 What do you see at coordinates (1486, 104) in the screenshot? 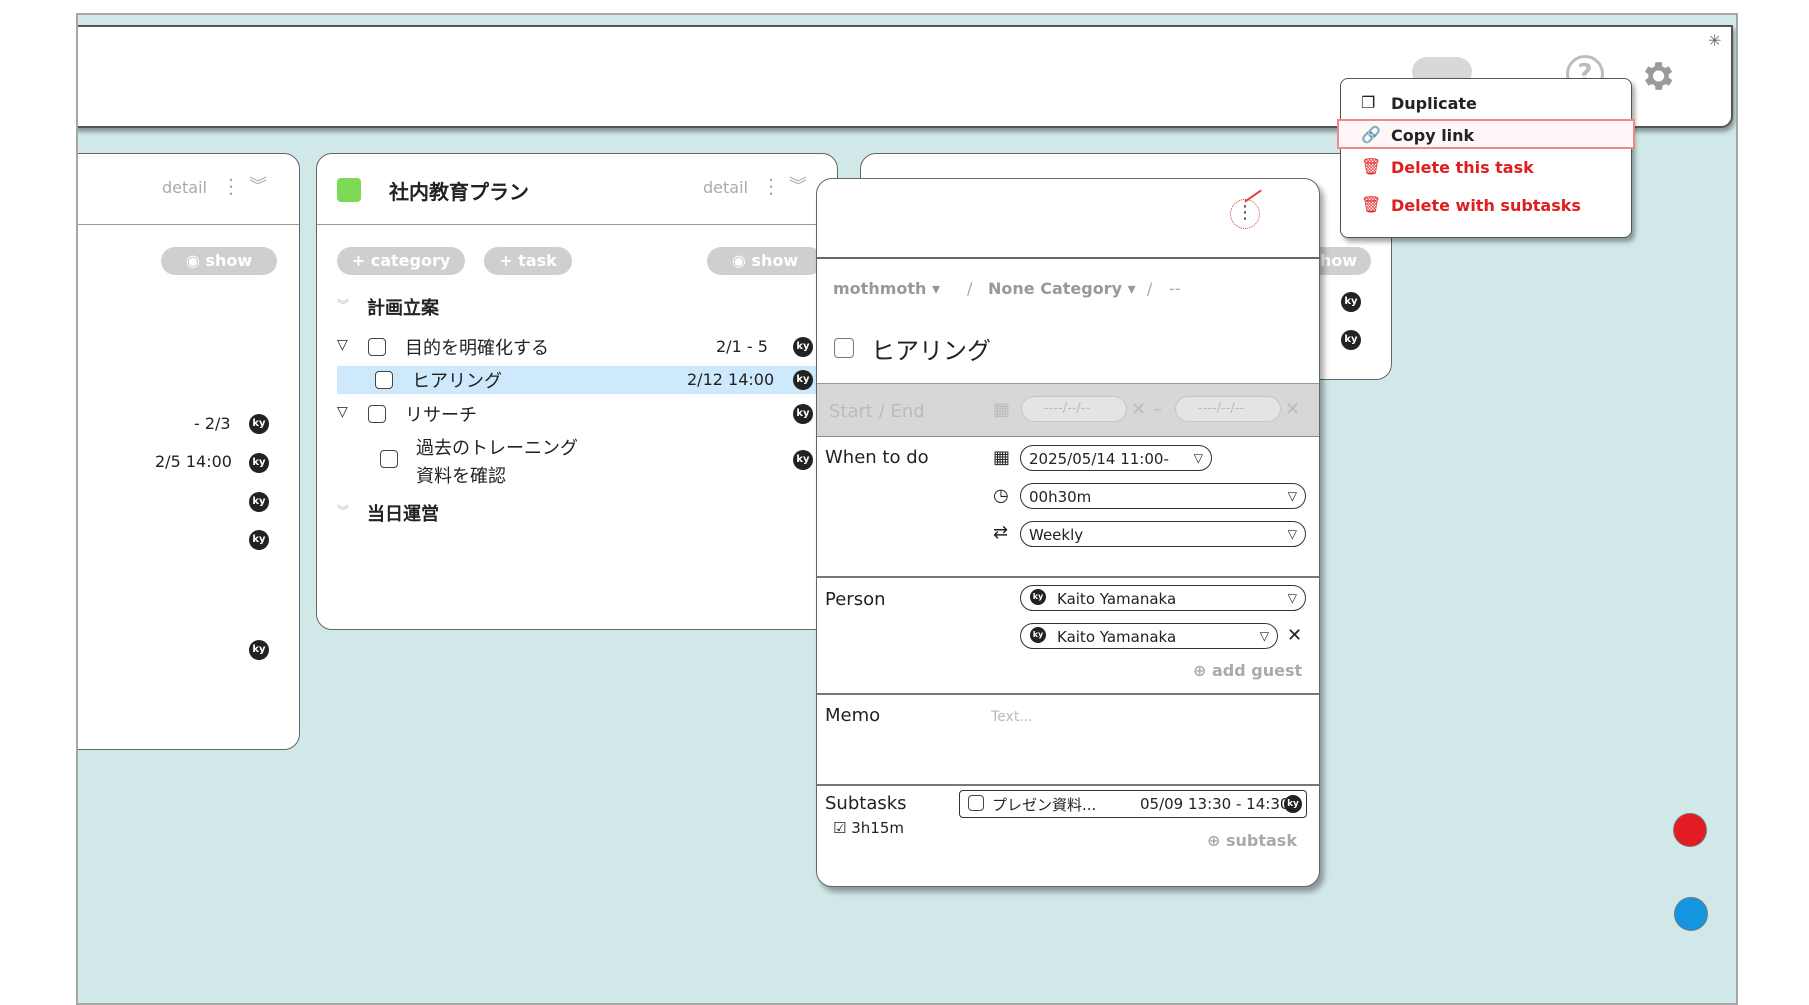
I see `menu-item-duplicate: ❐ Duplicate` at bounding box center [1486, 104].